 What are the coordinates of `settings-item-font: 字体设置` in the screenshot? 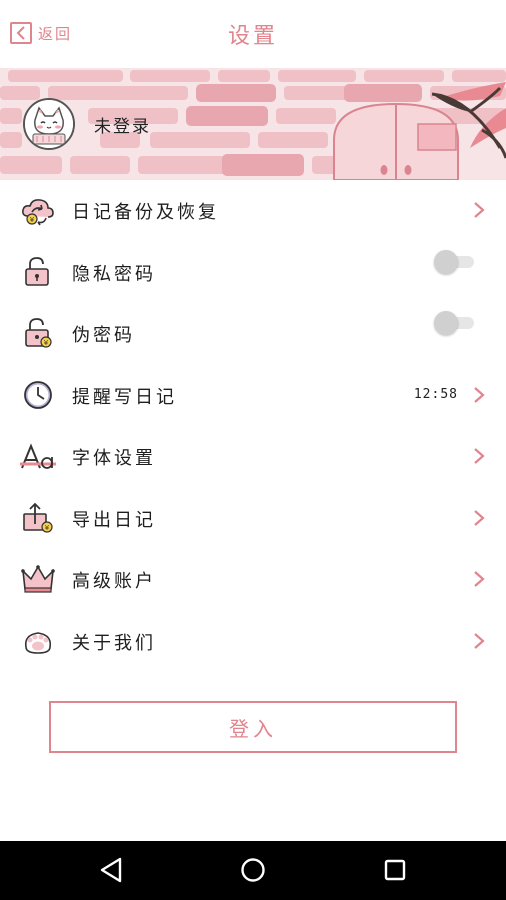 It's located at (253, 457).